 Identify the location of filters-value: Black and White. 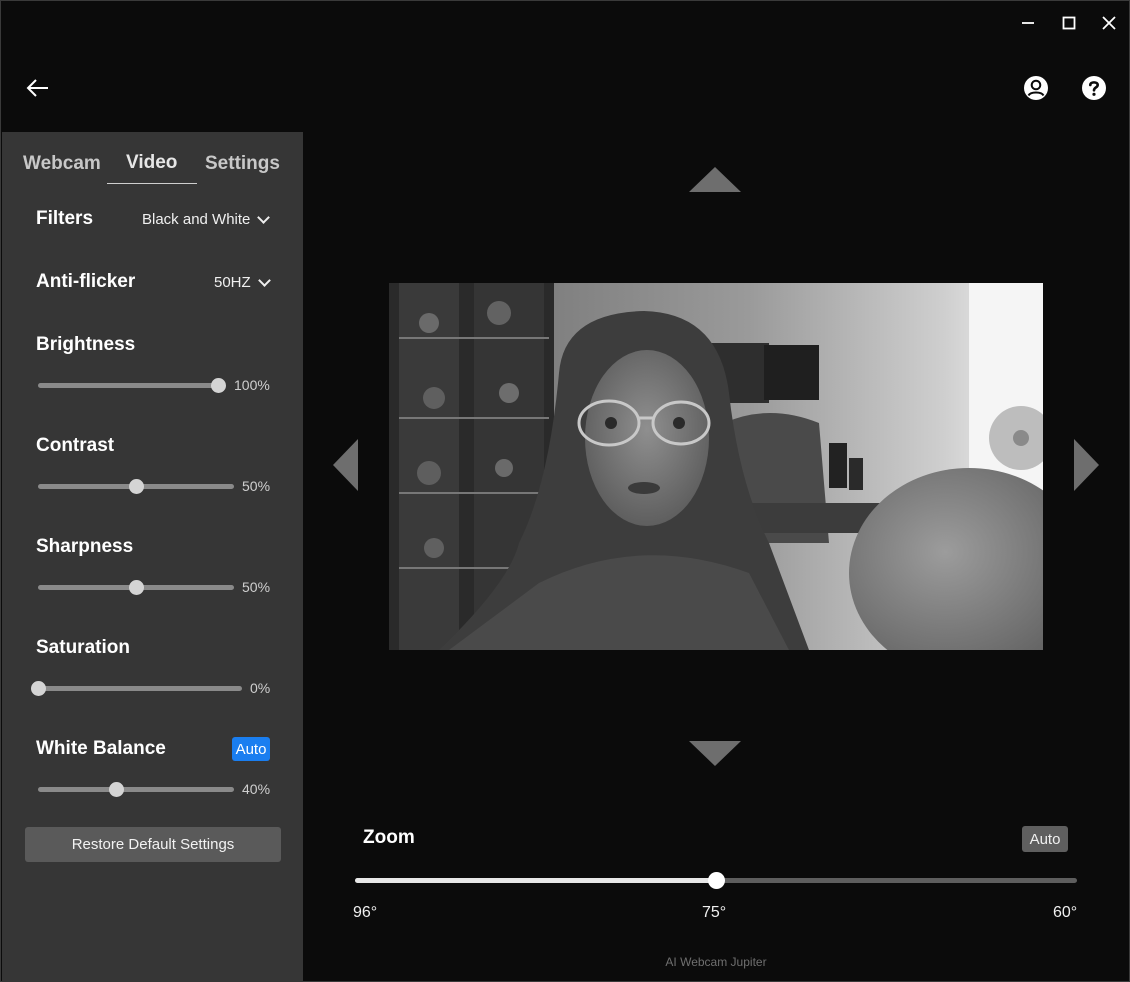
(196, 219).